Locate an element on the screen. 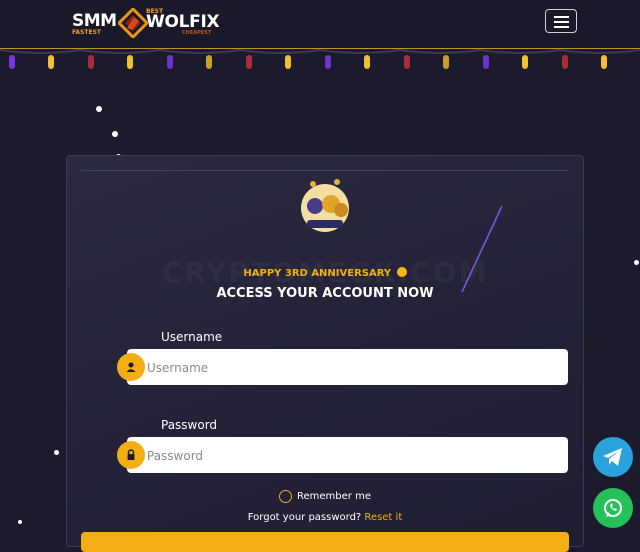  site-logo: SMM FASTEST BEST WOLFIX CHEAPEST is located at coordinates (145, 24).